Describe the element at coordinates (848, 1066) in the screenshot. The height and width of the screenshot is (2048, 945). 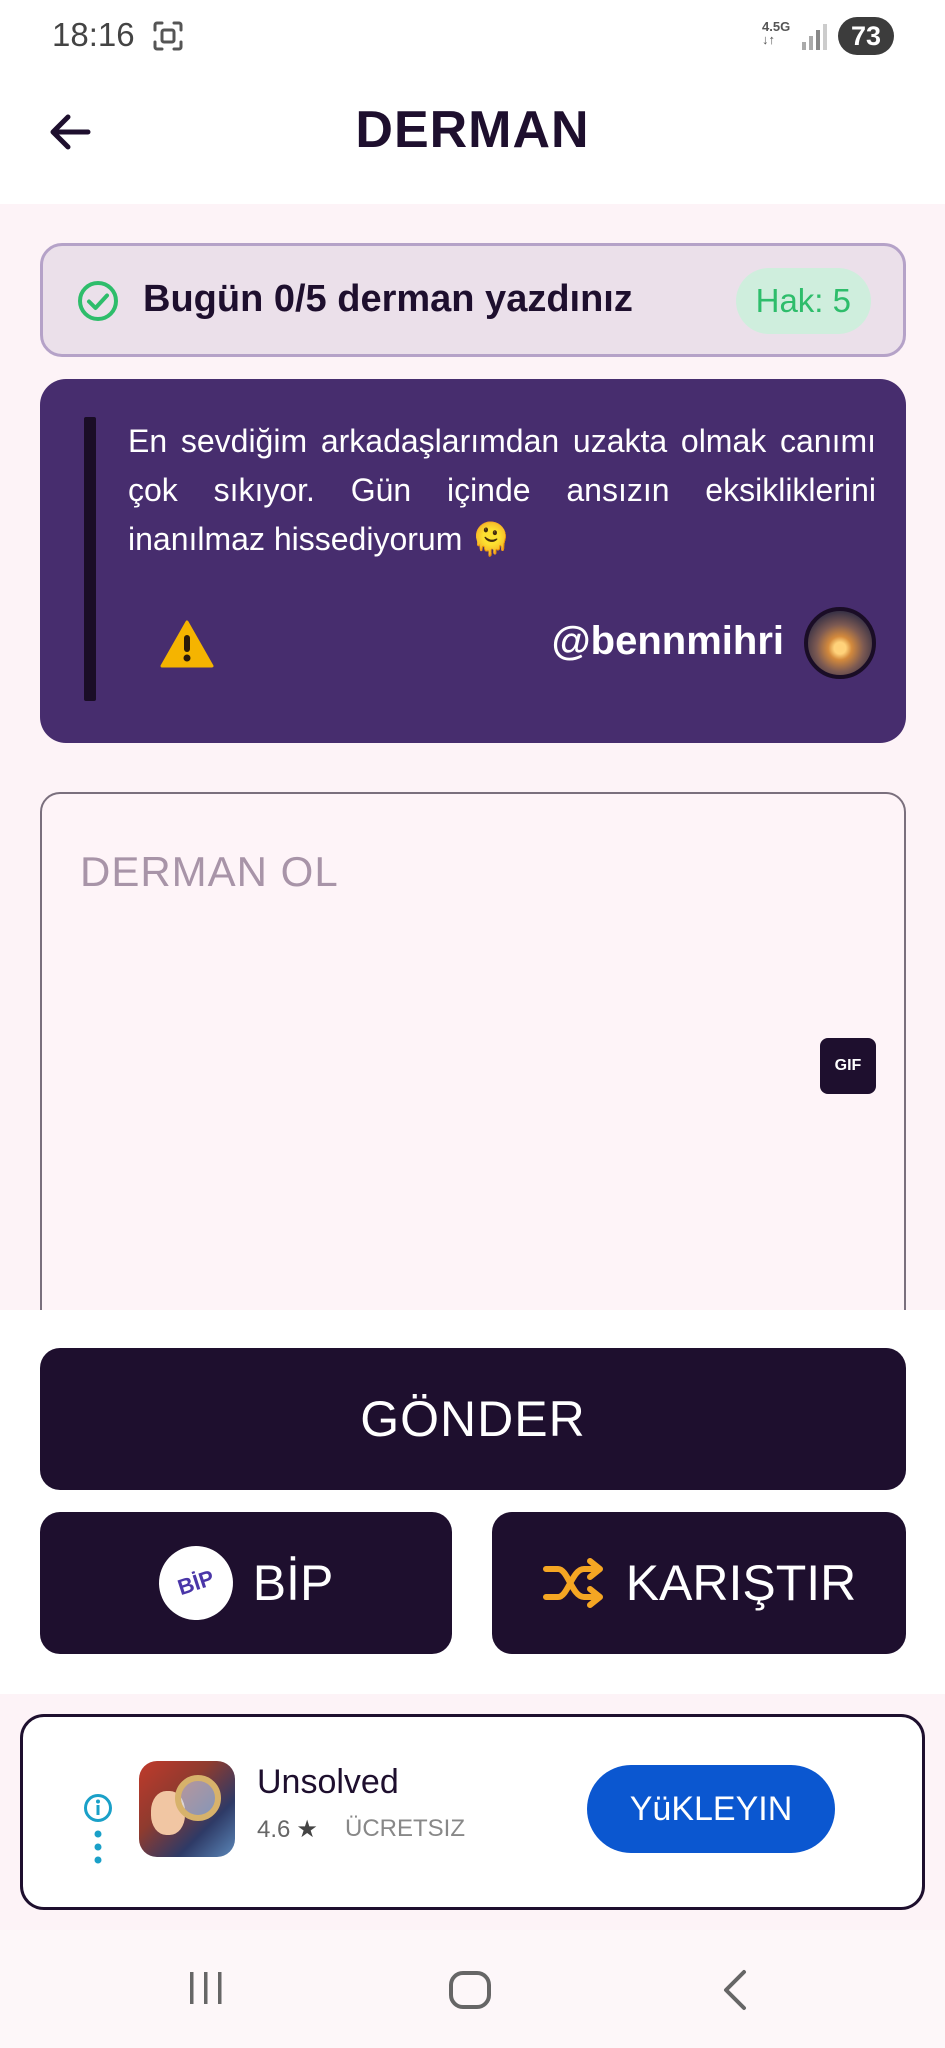
I see `gif-button: GIF` at that location.